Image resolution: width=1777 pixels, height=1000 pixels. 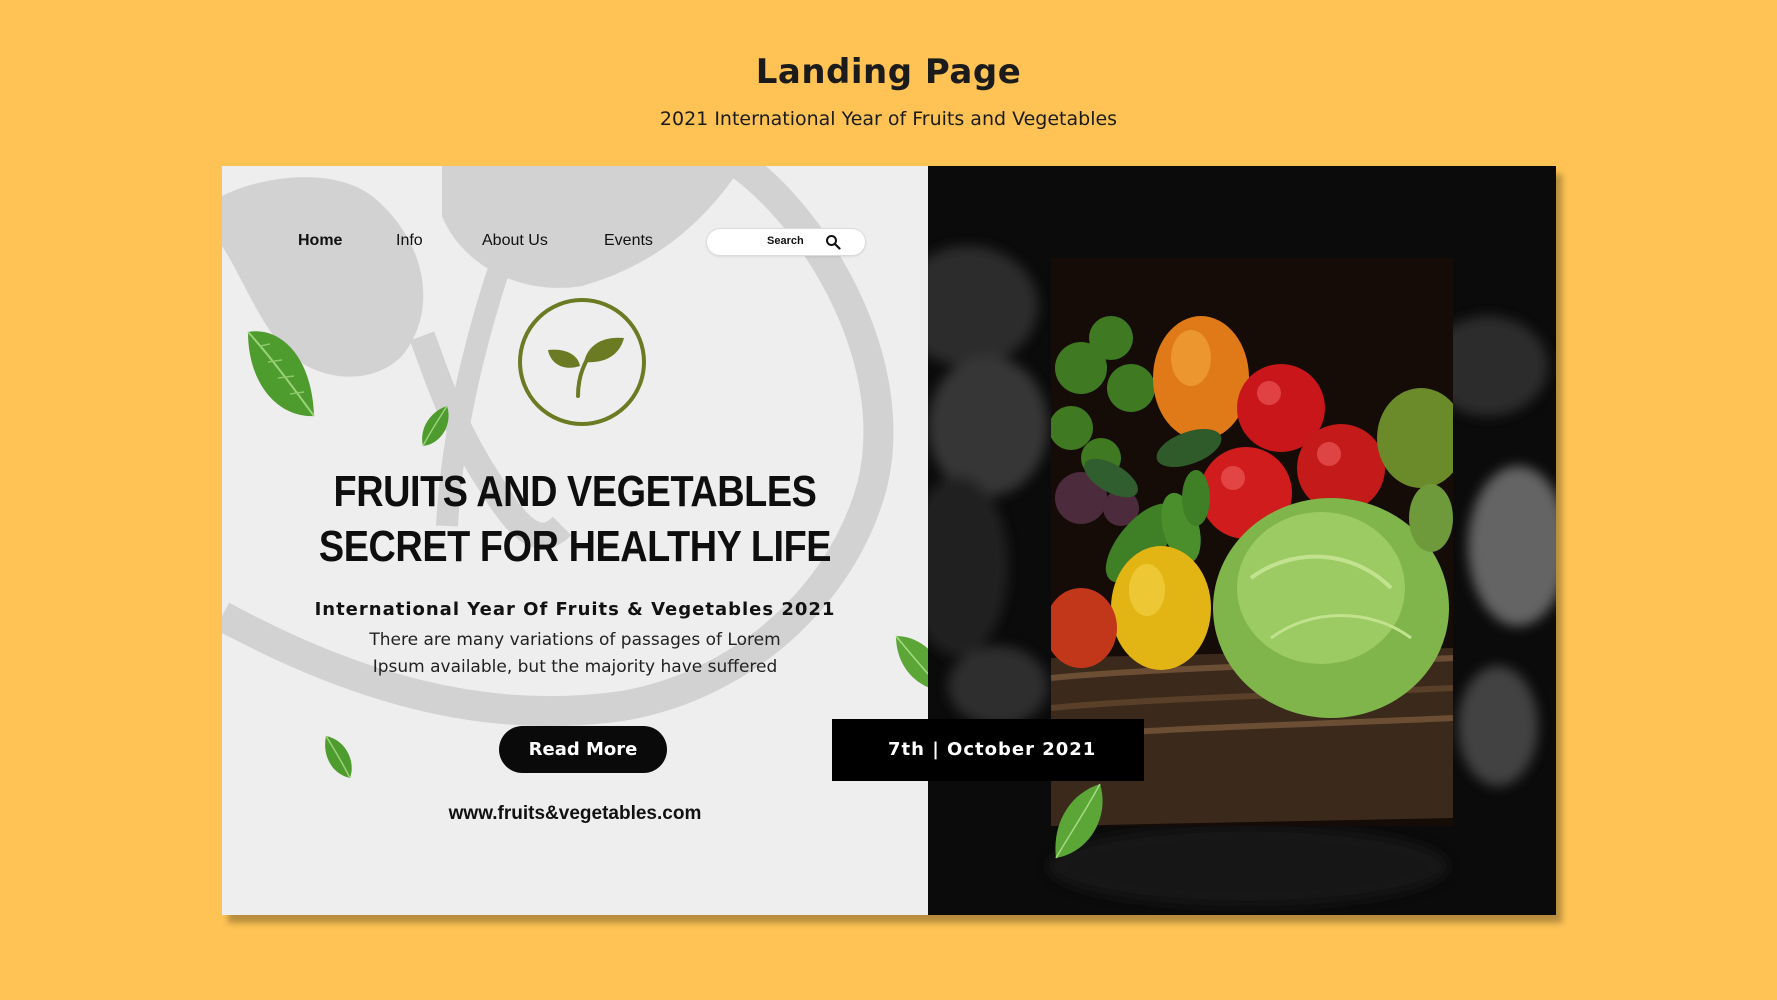 What do you see at coordinates (320, 241) in the screenshot?
I see `nav-item-home: Home` at bounding box center [320, 241].